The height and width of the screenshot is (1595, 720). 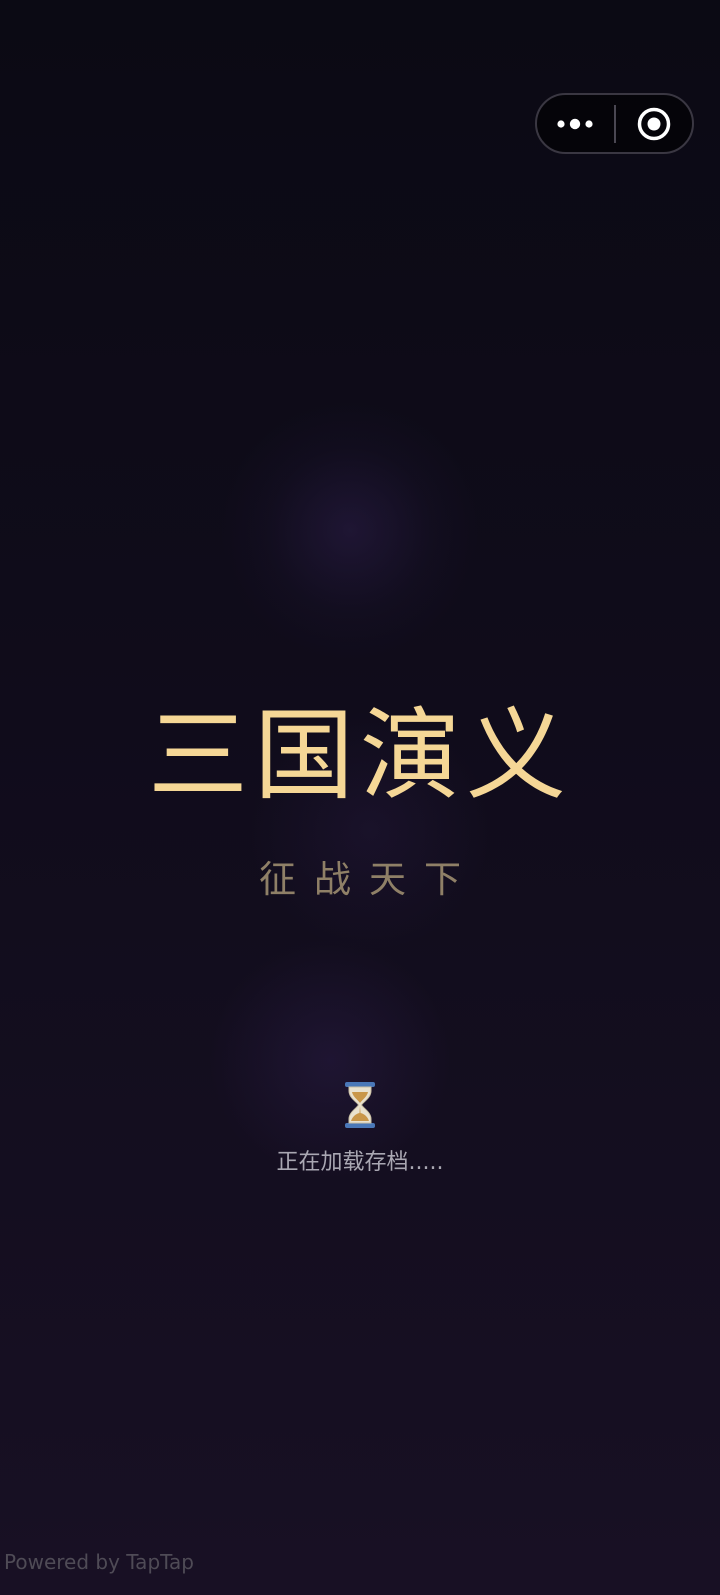 I want to click on powered-by-footer: Powered by TapTap, so click(x=99, y=1562).